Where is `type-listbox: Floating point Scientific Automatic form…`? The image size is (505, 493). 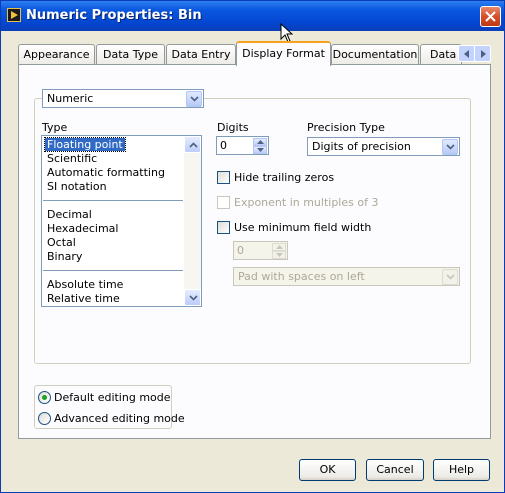 type-listbox: Floating point Scientific Automatic form… is located at coordinates (121, 221).